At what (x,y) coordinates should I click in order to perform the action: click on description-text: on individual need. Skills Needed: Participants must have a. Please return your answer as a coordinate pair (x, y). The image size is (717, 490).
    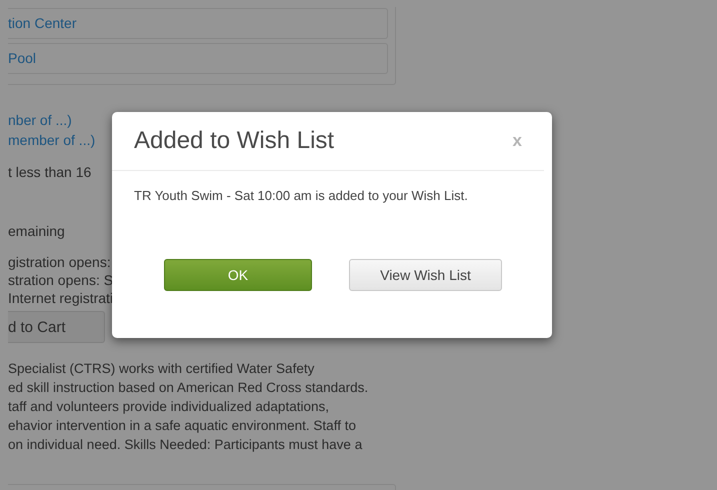
    Looking at the image, I should click on (186, 445).